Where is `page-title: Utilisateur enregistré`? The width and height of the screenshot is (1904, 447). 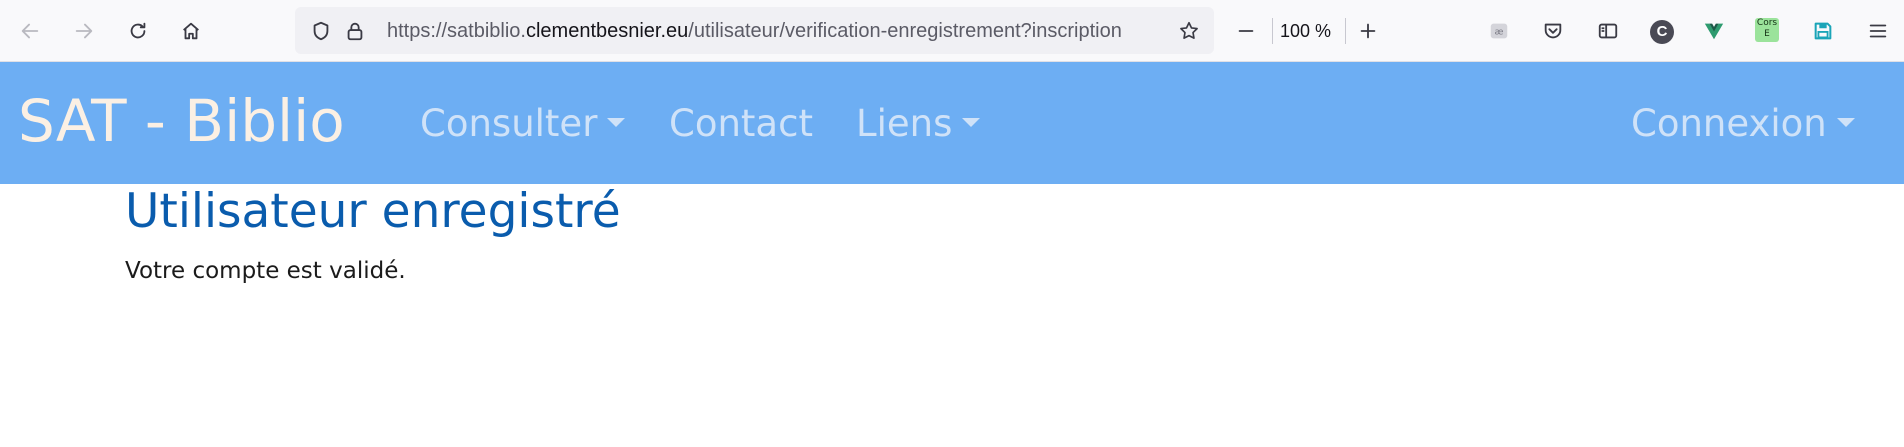
page-title: Utilisateur enregistré is located at coordinates (373, 211).